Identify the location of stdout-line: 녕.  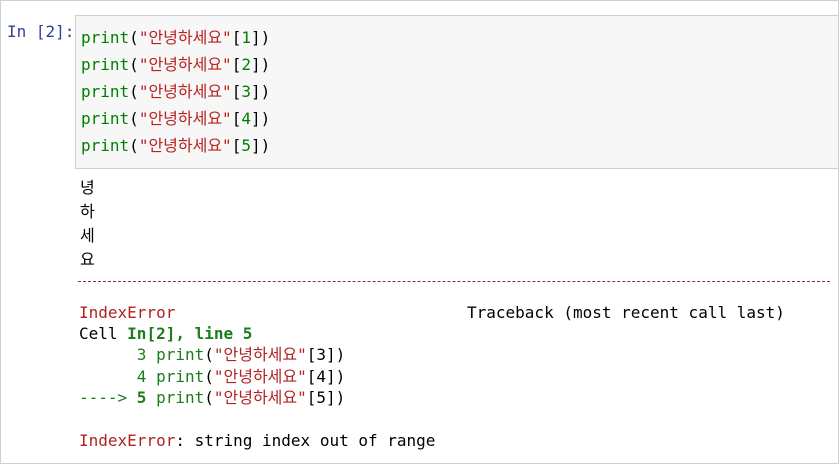
(87, 187).